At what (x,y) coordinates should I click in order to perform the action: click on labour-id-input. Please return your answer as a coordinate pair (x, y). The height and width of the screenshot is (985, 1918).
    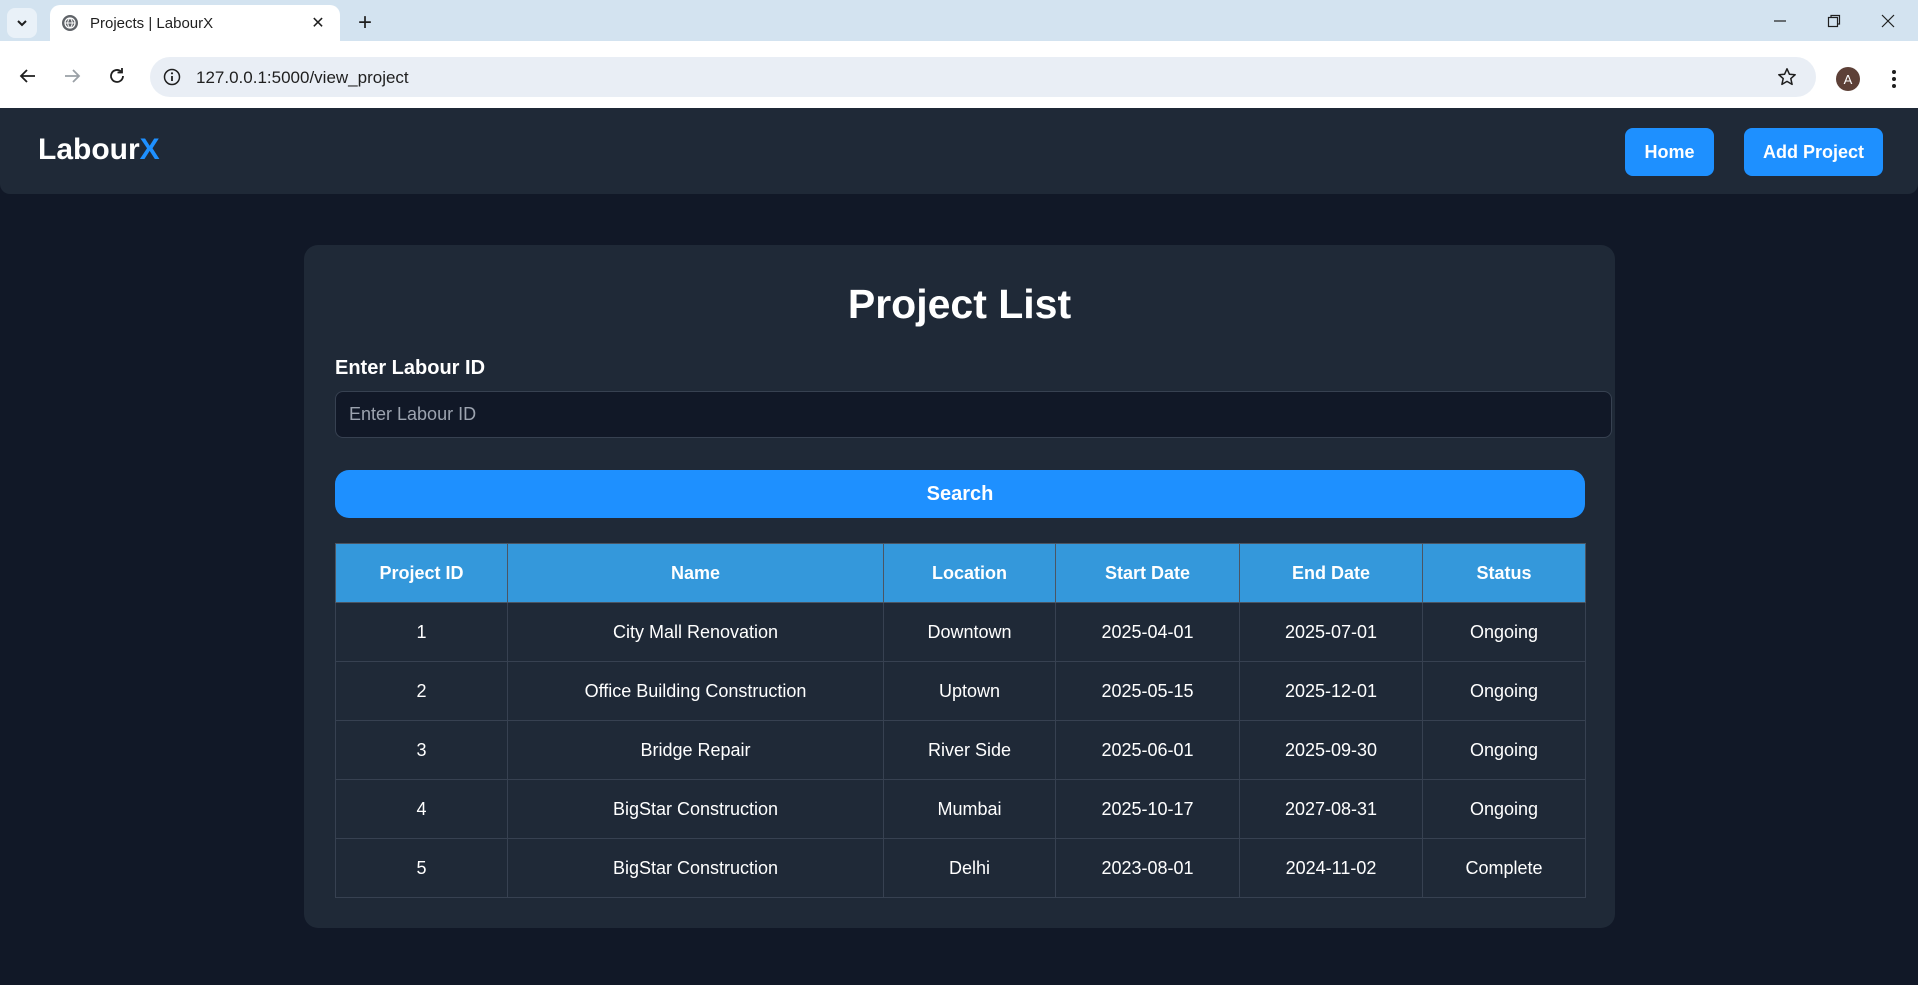
    Looking at the image, I should click on (973, 414).